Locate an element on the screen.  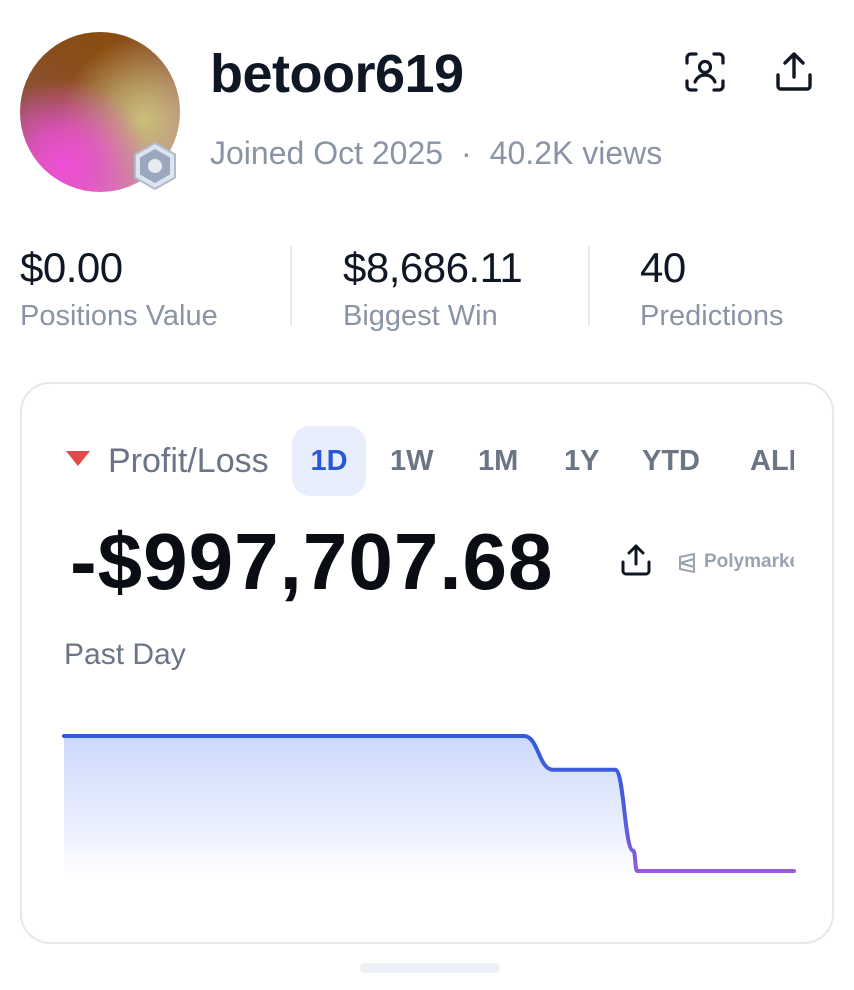
home-indicator is located at coordinates (430, 968).